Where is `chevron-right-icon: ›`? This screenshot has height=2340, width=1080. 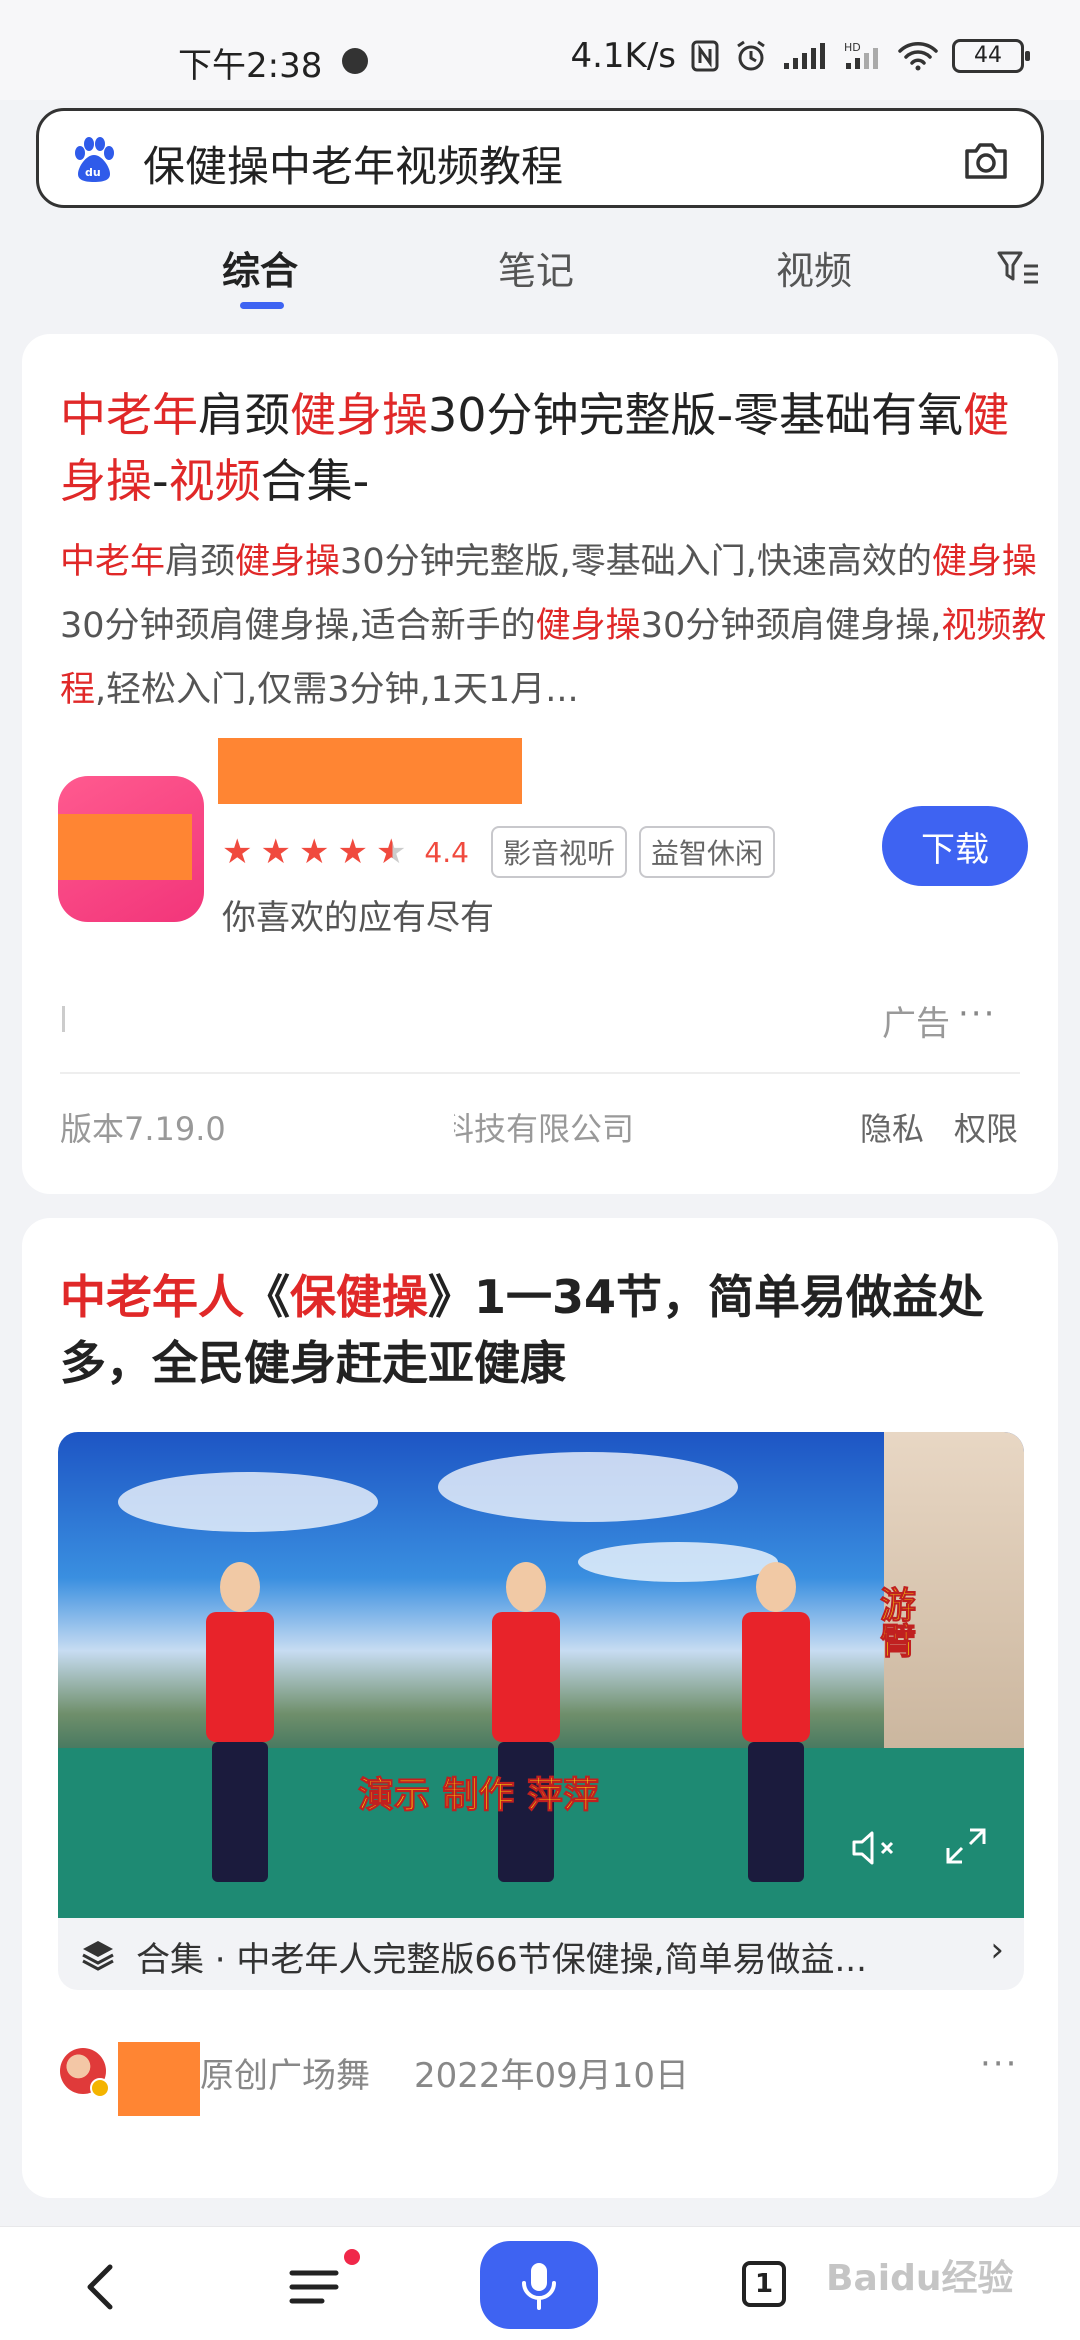
chevron-right-icon: › is located at coordinates (997, 1950).